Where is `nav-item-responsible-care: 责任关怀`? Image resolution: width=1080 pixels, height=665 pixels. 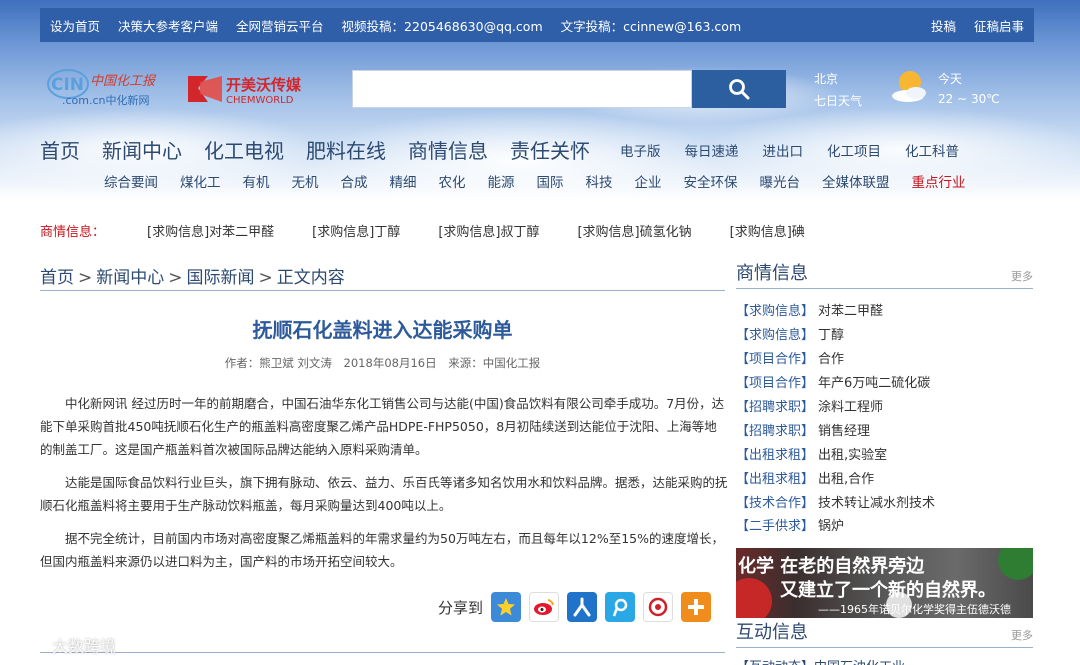 nav-item-responsible-care: 责任关怀 is located at coordinates (550, 149).